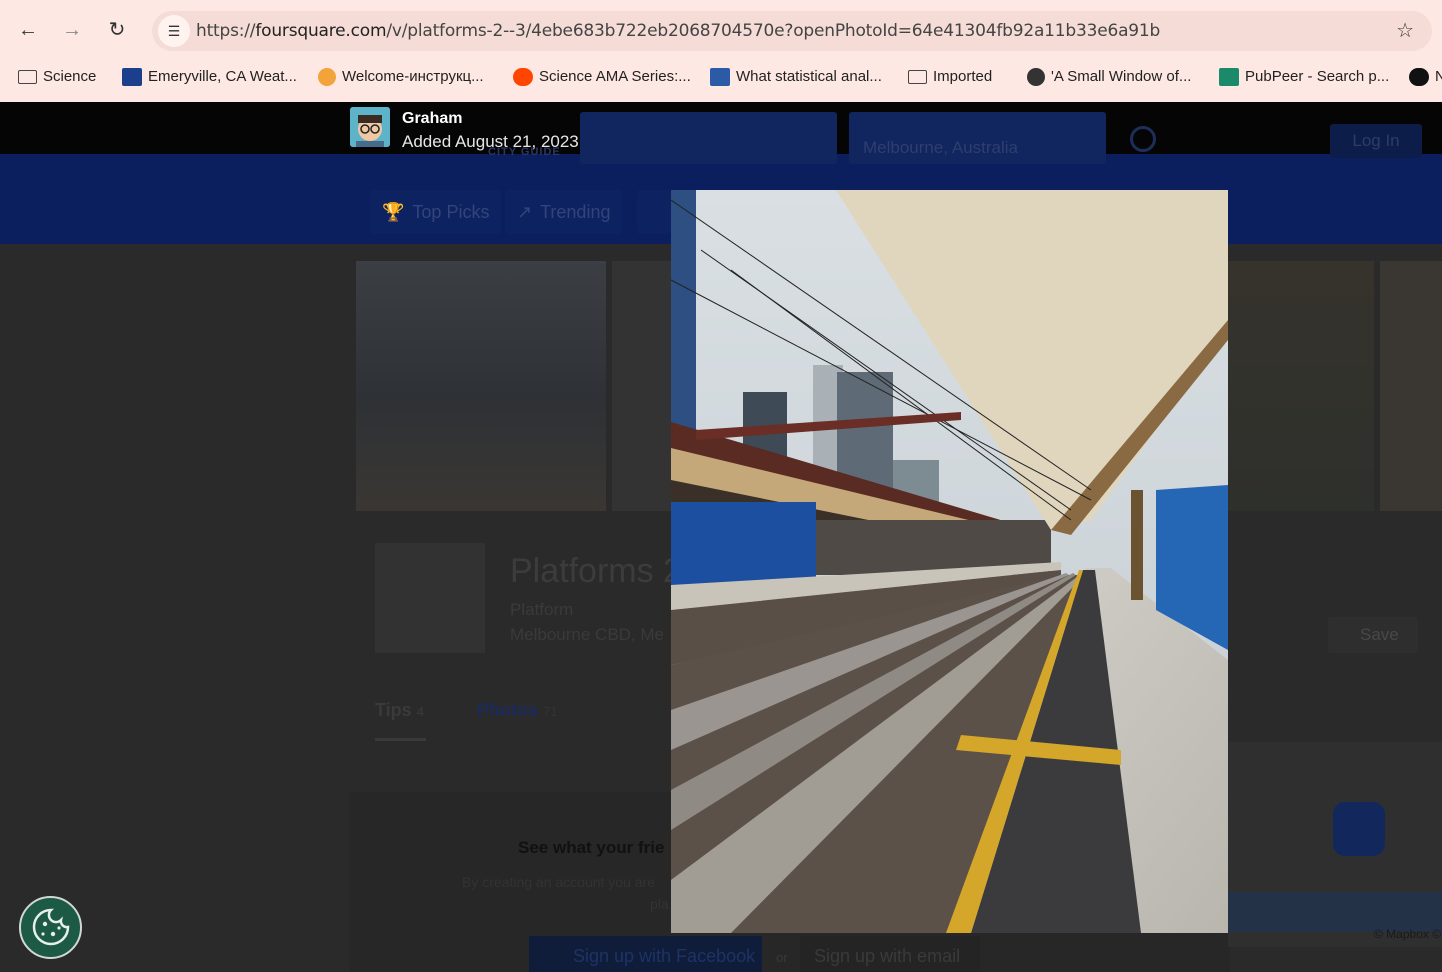 The height and width of the screenshot is (972, 1442). I want to click on ucla-icon, so click(720, 77).